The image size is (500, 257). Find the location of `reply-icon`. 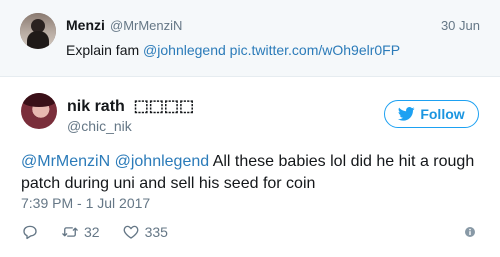

reply-icon is located at coordinates (30, 232).